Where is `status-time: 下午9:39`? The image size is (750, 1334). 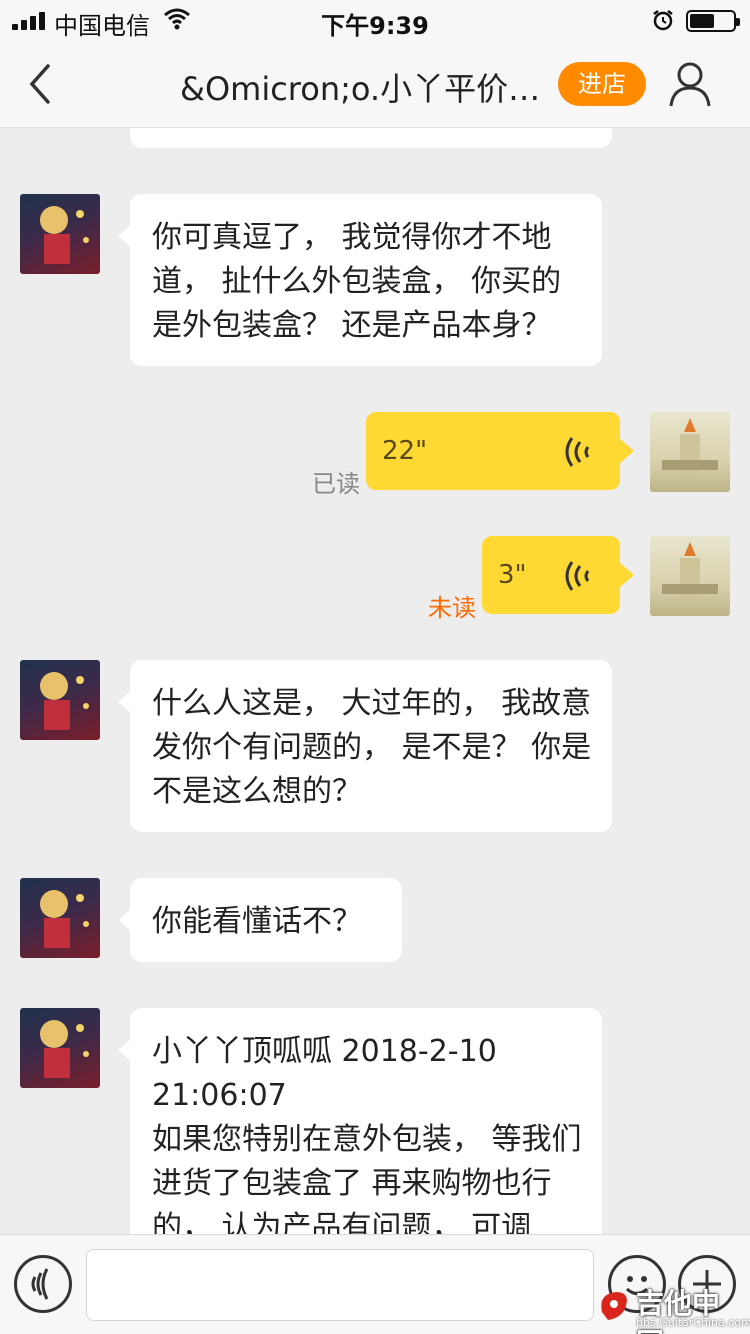
status-time: 下午9:39 is located at coordinates (375, 26).